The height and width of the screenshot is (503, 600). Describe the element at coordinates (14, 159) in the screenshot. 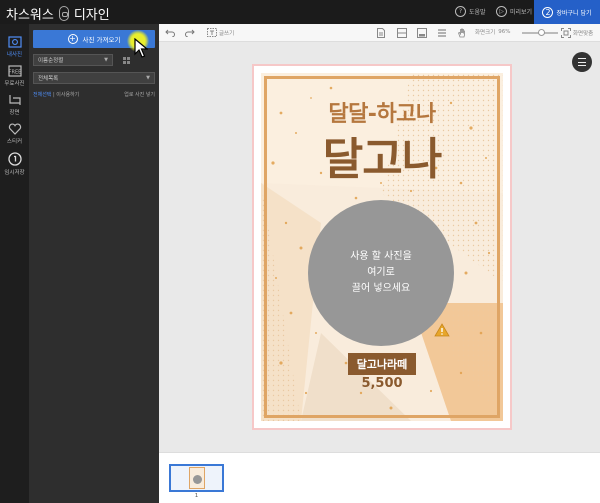

I see `save-icon` at that location.